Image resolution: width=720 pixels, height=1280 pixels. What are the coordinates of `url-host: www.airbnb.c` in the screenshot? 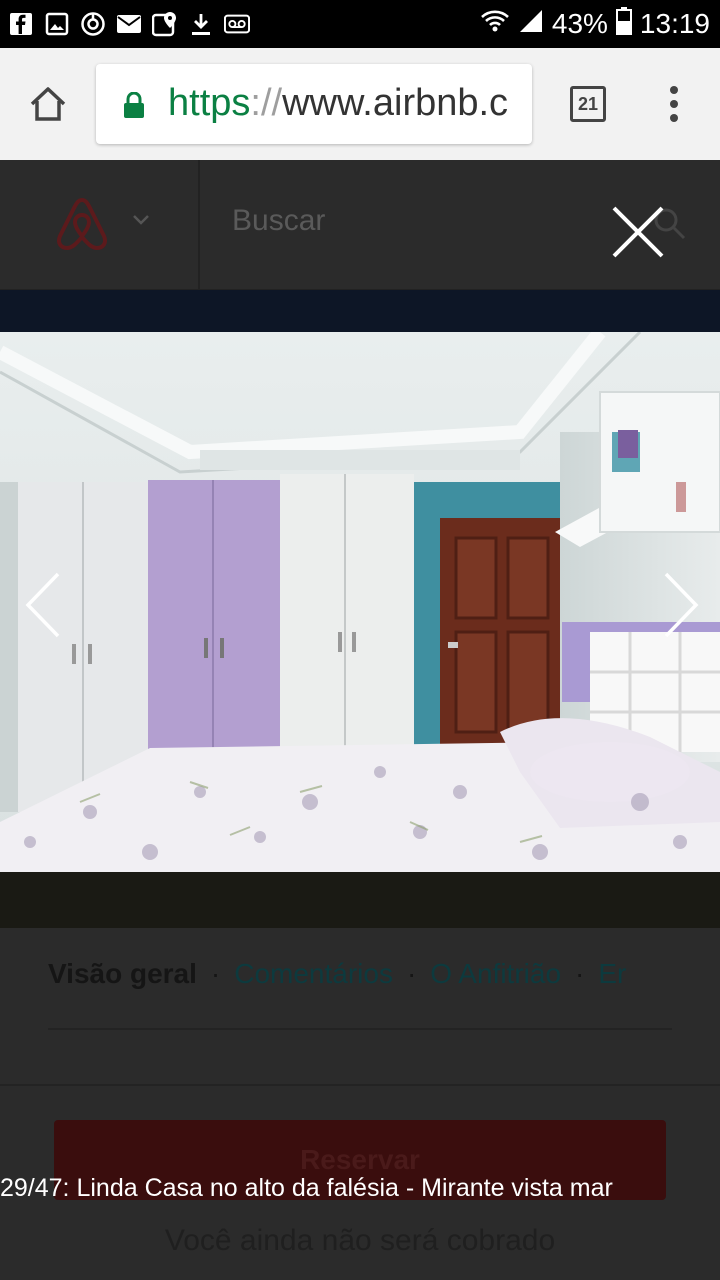 It's located at (395, 103).